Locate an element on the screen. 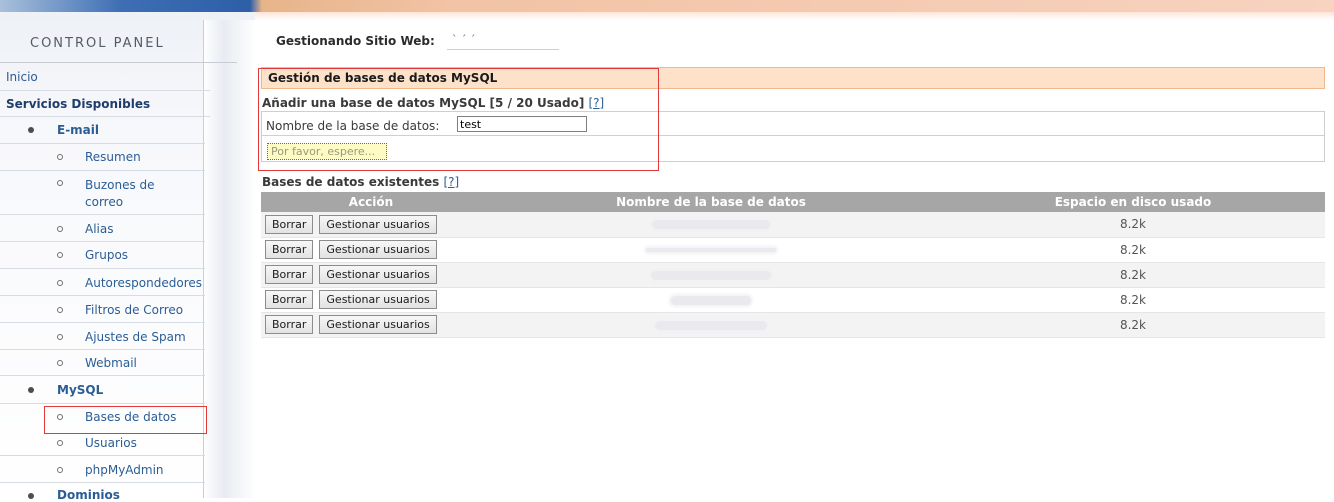 This screenshot has height=502, width=1334. sidebar-item-alias: Alias is located at coordinates (99, 229).